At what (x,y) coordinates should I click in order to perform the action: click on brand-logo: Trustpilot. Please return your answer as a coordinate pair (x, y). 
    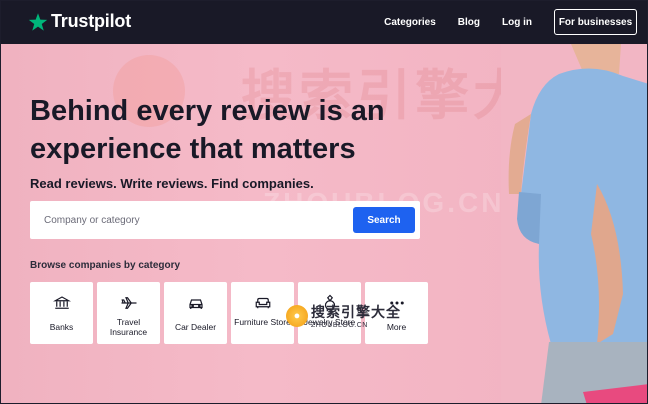
    Looking at the image, I should click on (79, 21).